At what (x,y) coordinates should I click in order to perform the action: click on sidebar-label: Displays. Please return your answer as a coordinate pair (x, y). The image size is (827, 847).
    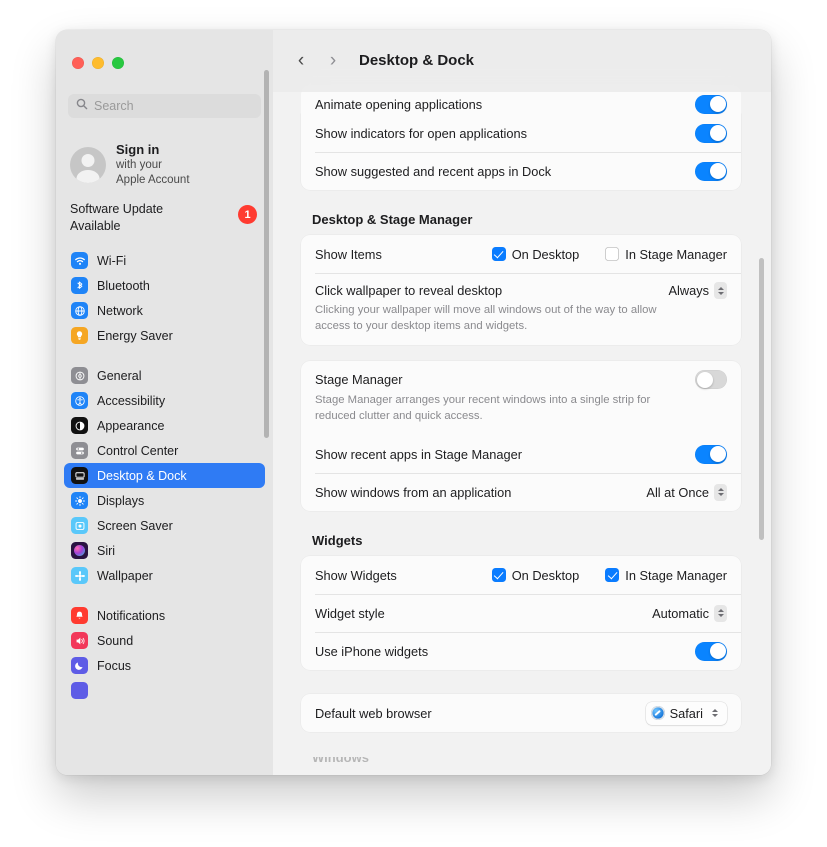
    Looking at the image, I should click on (121, 500).